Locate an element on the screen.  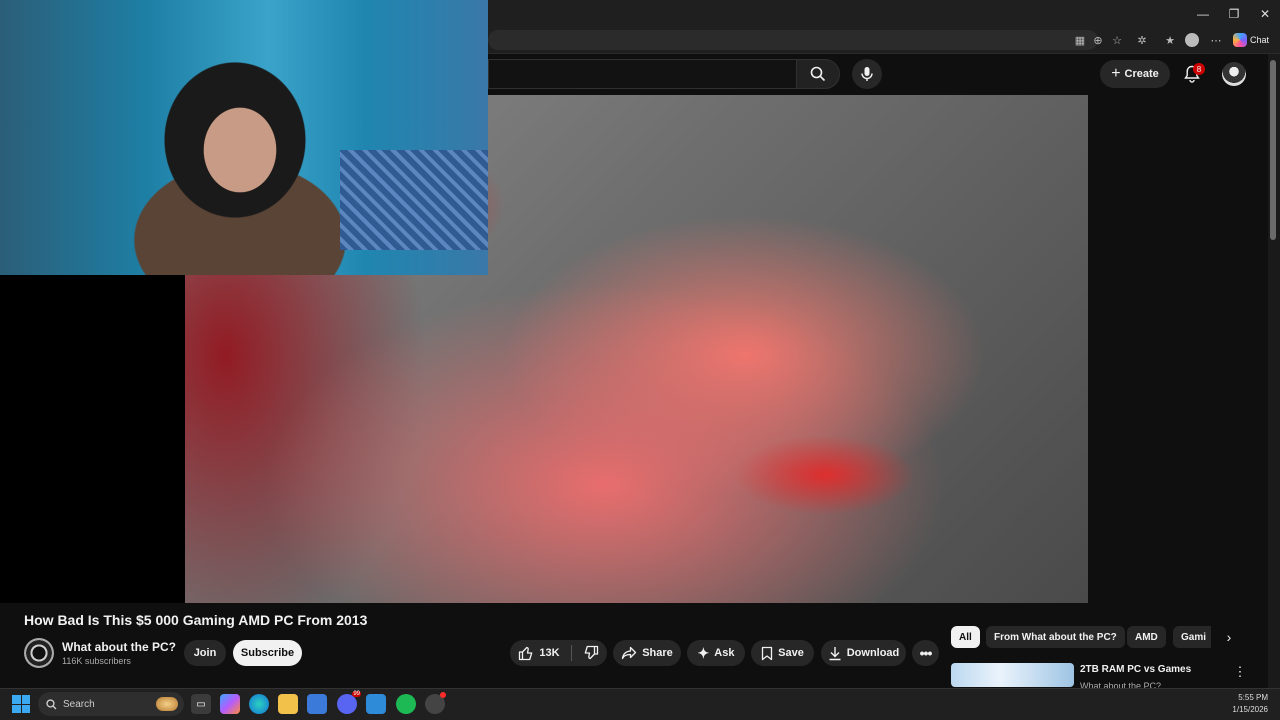
more-vertical-icon: ⋮ is located at coordinates (1240, 672).